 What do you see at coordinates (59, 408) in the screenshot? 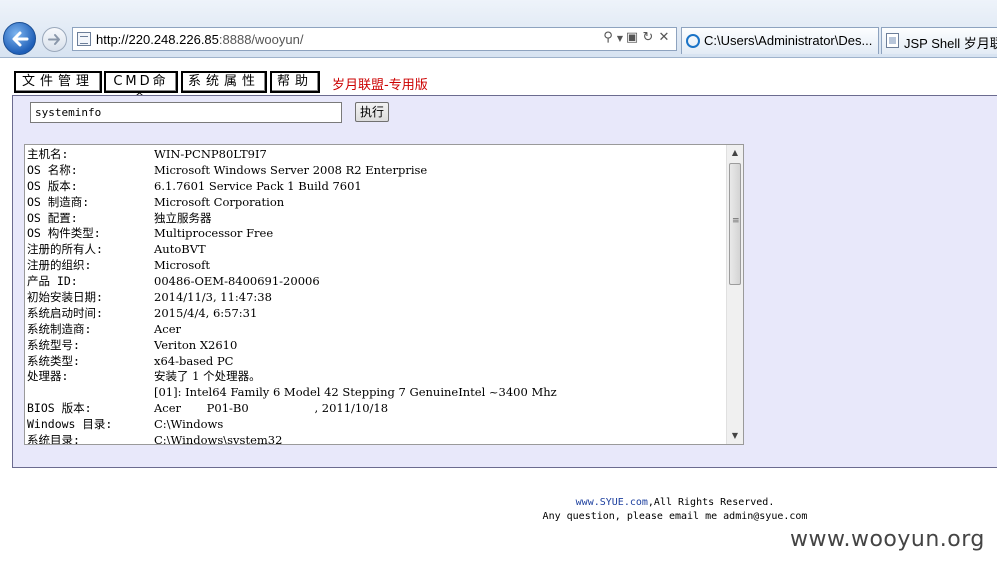
I see `output-key: BIOS 版本:` at bounding box center [59, 408].